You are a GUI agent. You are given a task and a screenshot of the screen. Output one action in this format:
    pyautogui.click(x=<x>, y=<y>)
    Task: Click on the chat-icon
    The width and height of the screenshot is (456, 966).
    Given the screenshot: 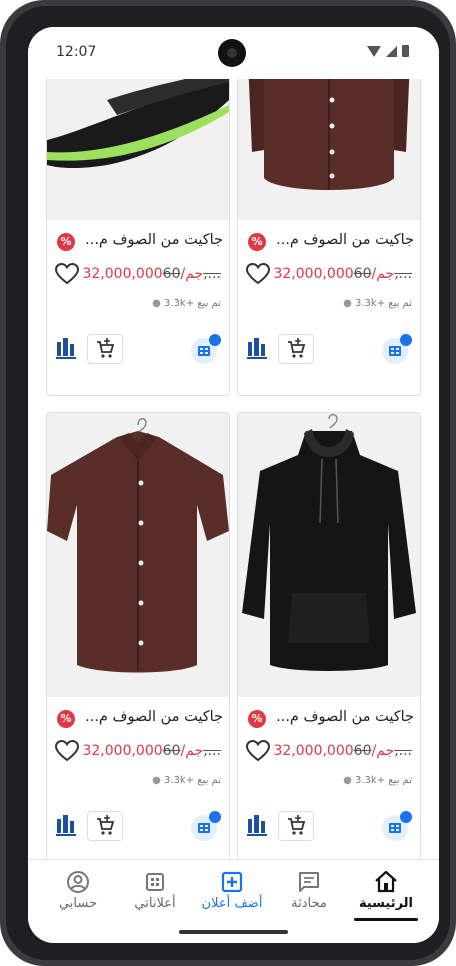 What is the action you would take?
    pyautogui.click(x=309, y=882)
    